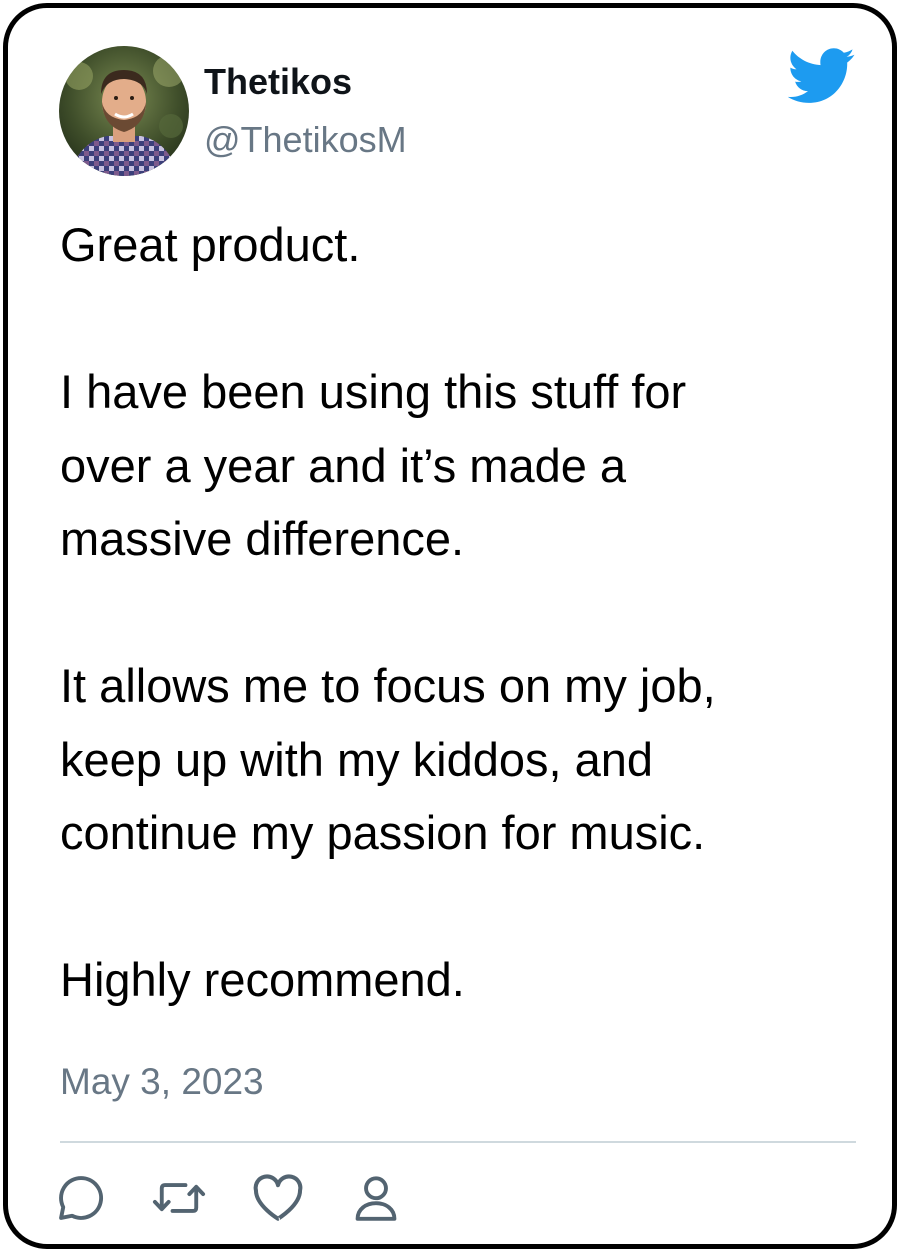 The image size is (900, 1252). I want to click on avatar-photo, so click(124, 111).